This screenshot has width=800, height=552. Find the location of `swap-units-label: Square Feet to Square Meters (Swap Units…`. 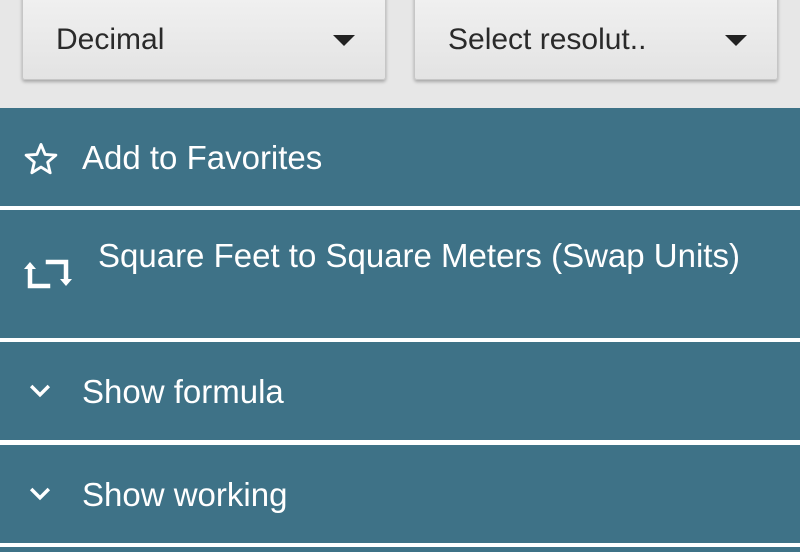

swap-units-label: Square Feet to Square Meters (Swap Units… is located at coordinates (419, 255).